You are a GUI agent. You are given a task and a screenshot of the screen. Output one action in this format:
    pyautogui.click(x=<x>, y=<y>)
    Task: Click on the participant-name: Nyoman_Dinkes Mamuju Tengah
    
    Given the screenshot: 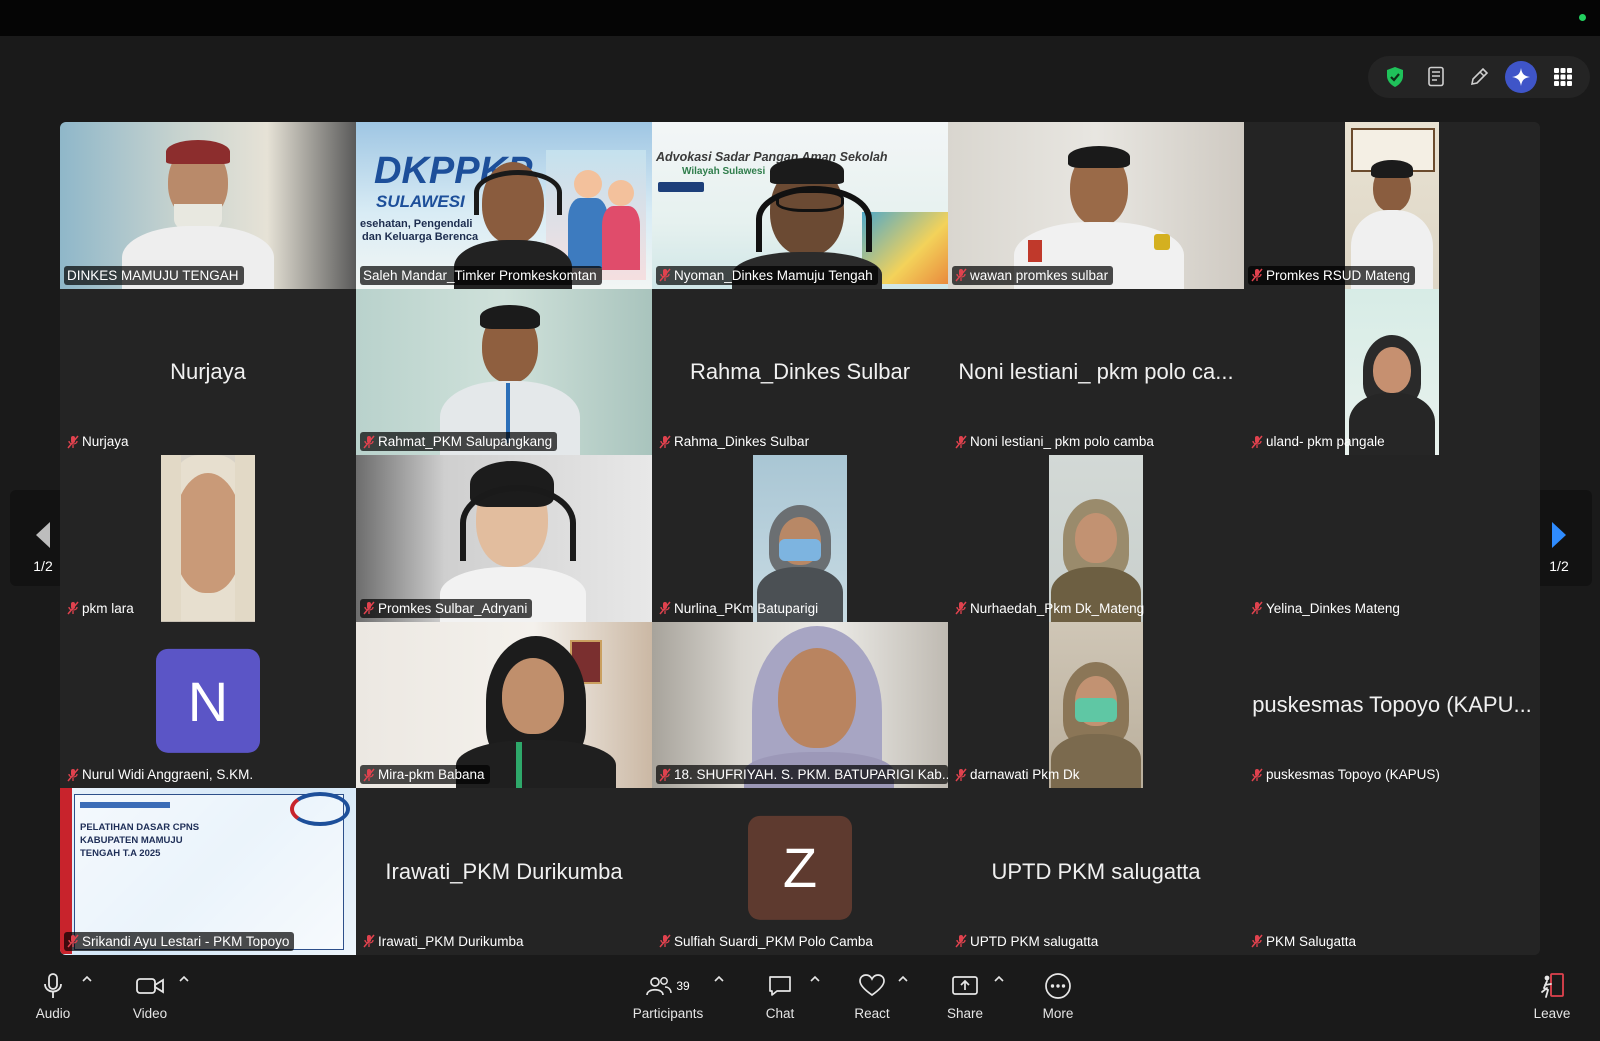 What is the action you would take?
    pyautogui.click(x=773, y=275)
    